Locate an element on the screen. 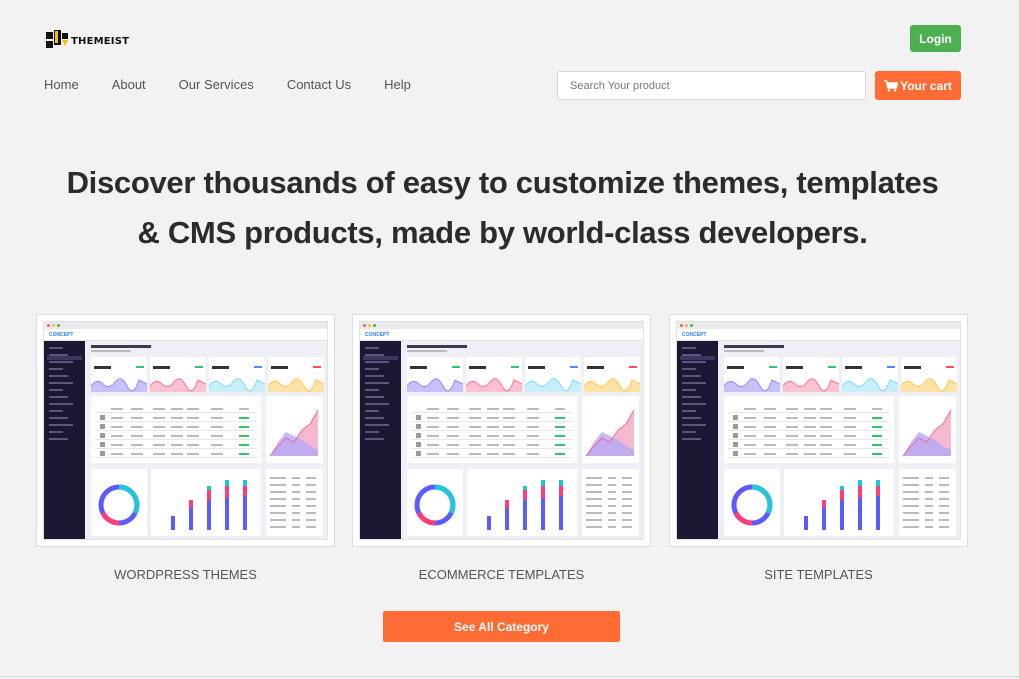 The image size is (1019, 679). cart-label: Your cart is located at coordinates (926, 85).